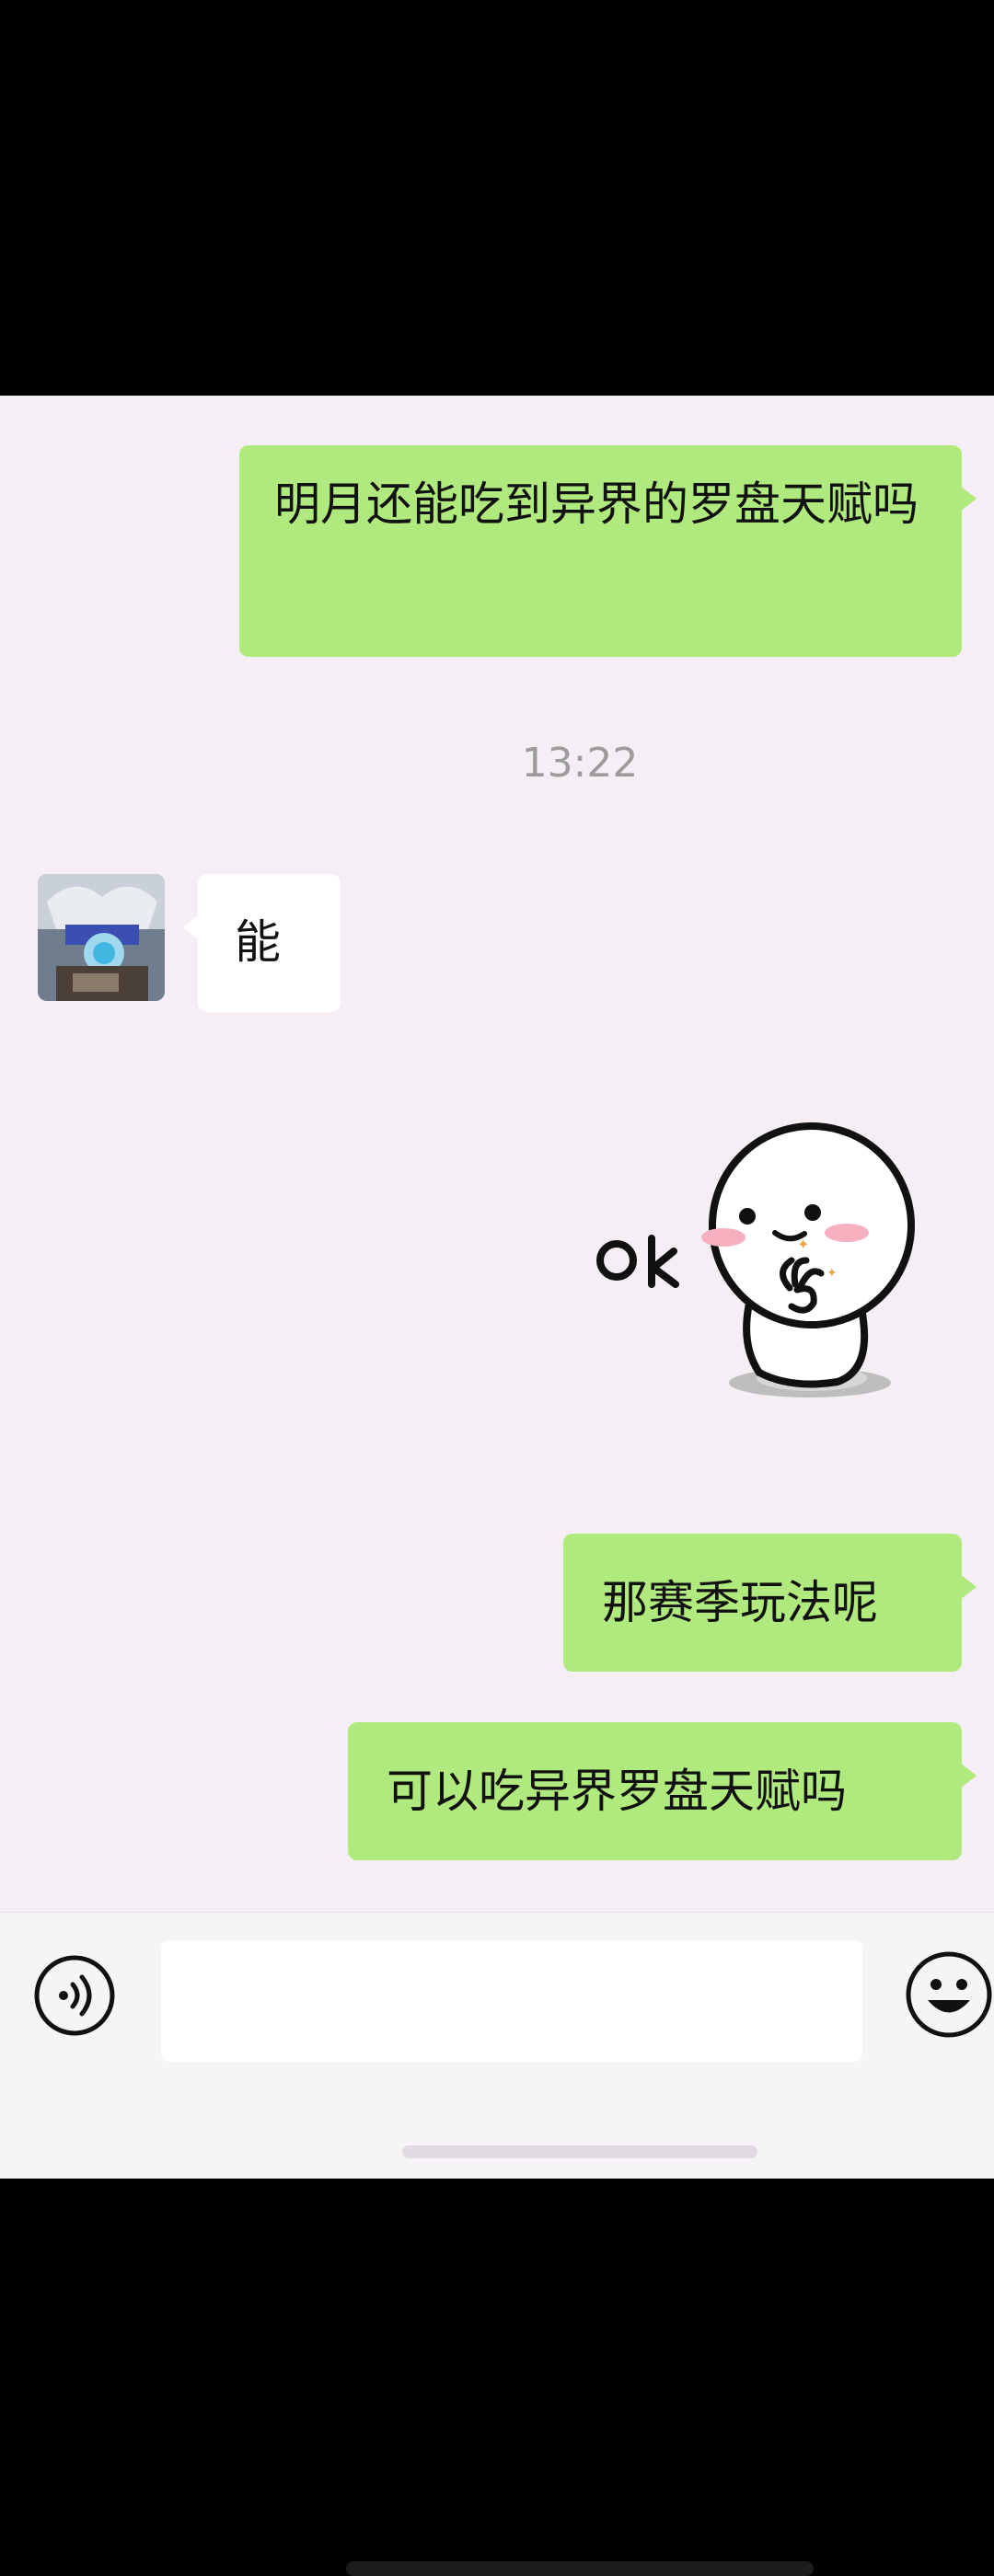 The height and width of the screenshot is (2576, 994). I want to click on message-text: 那赛季玩法呢, so click(740, 1602).